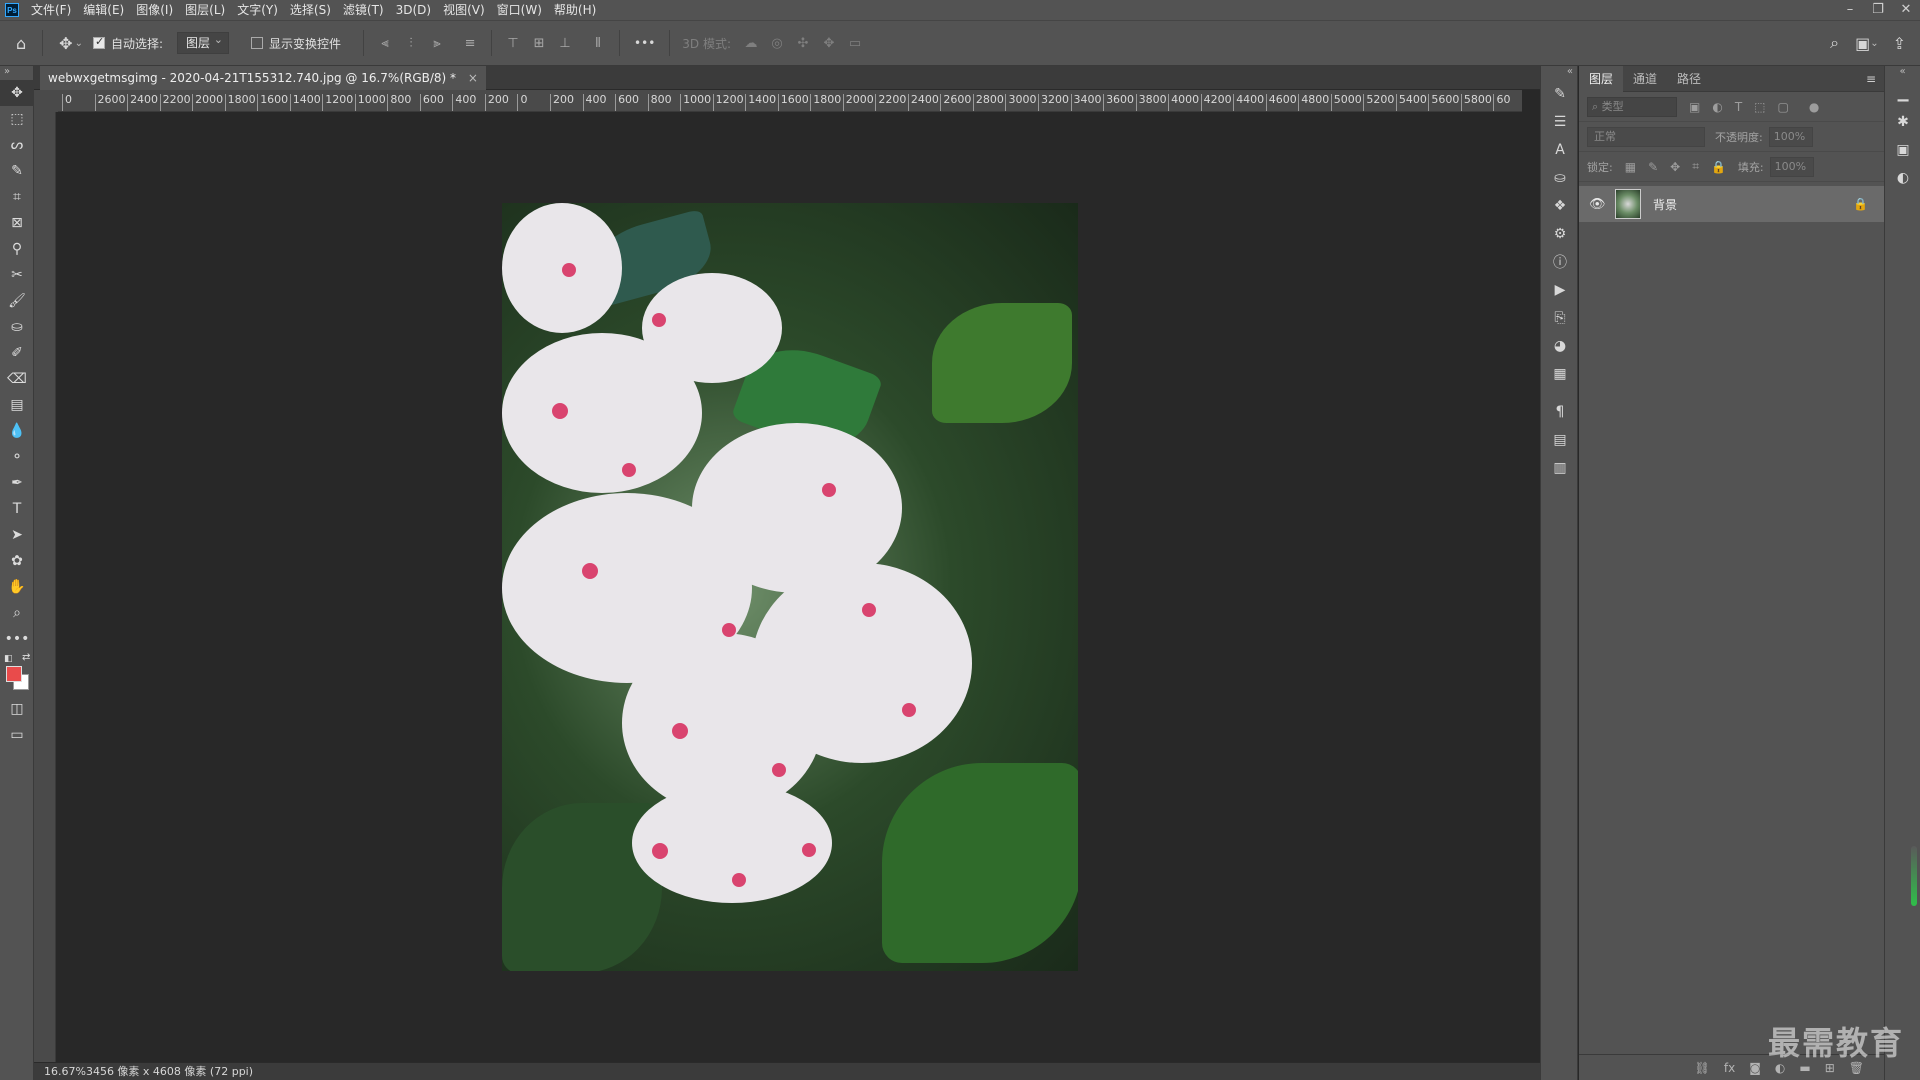  What do you see at coordinates (1560, 440) in the screenshot?
I see `notes-icon: ▤` at bounding box center [1560, 440].